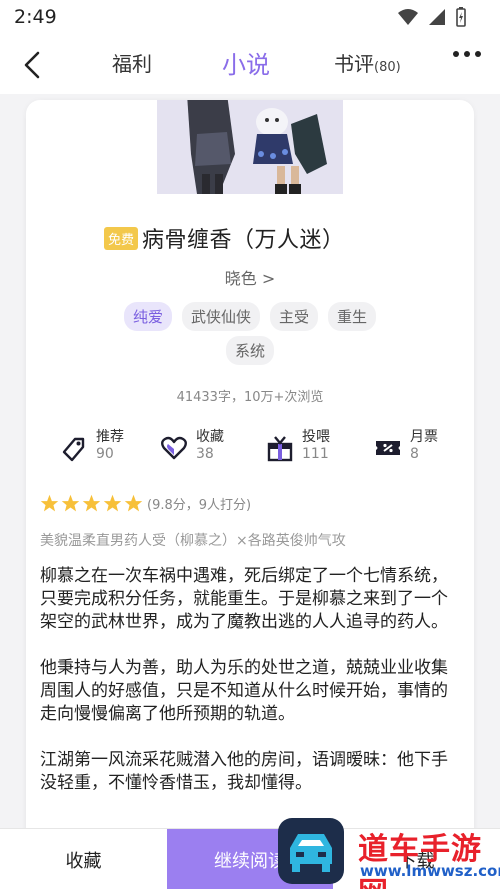 Image resolution: width=500 pixels, height=889 pixels. What do you see at coordinates (294, 316) in the screenshot?
I see `tag-item: 主受` at bounding box center [294, 316].